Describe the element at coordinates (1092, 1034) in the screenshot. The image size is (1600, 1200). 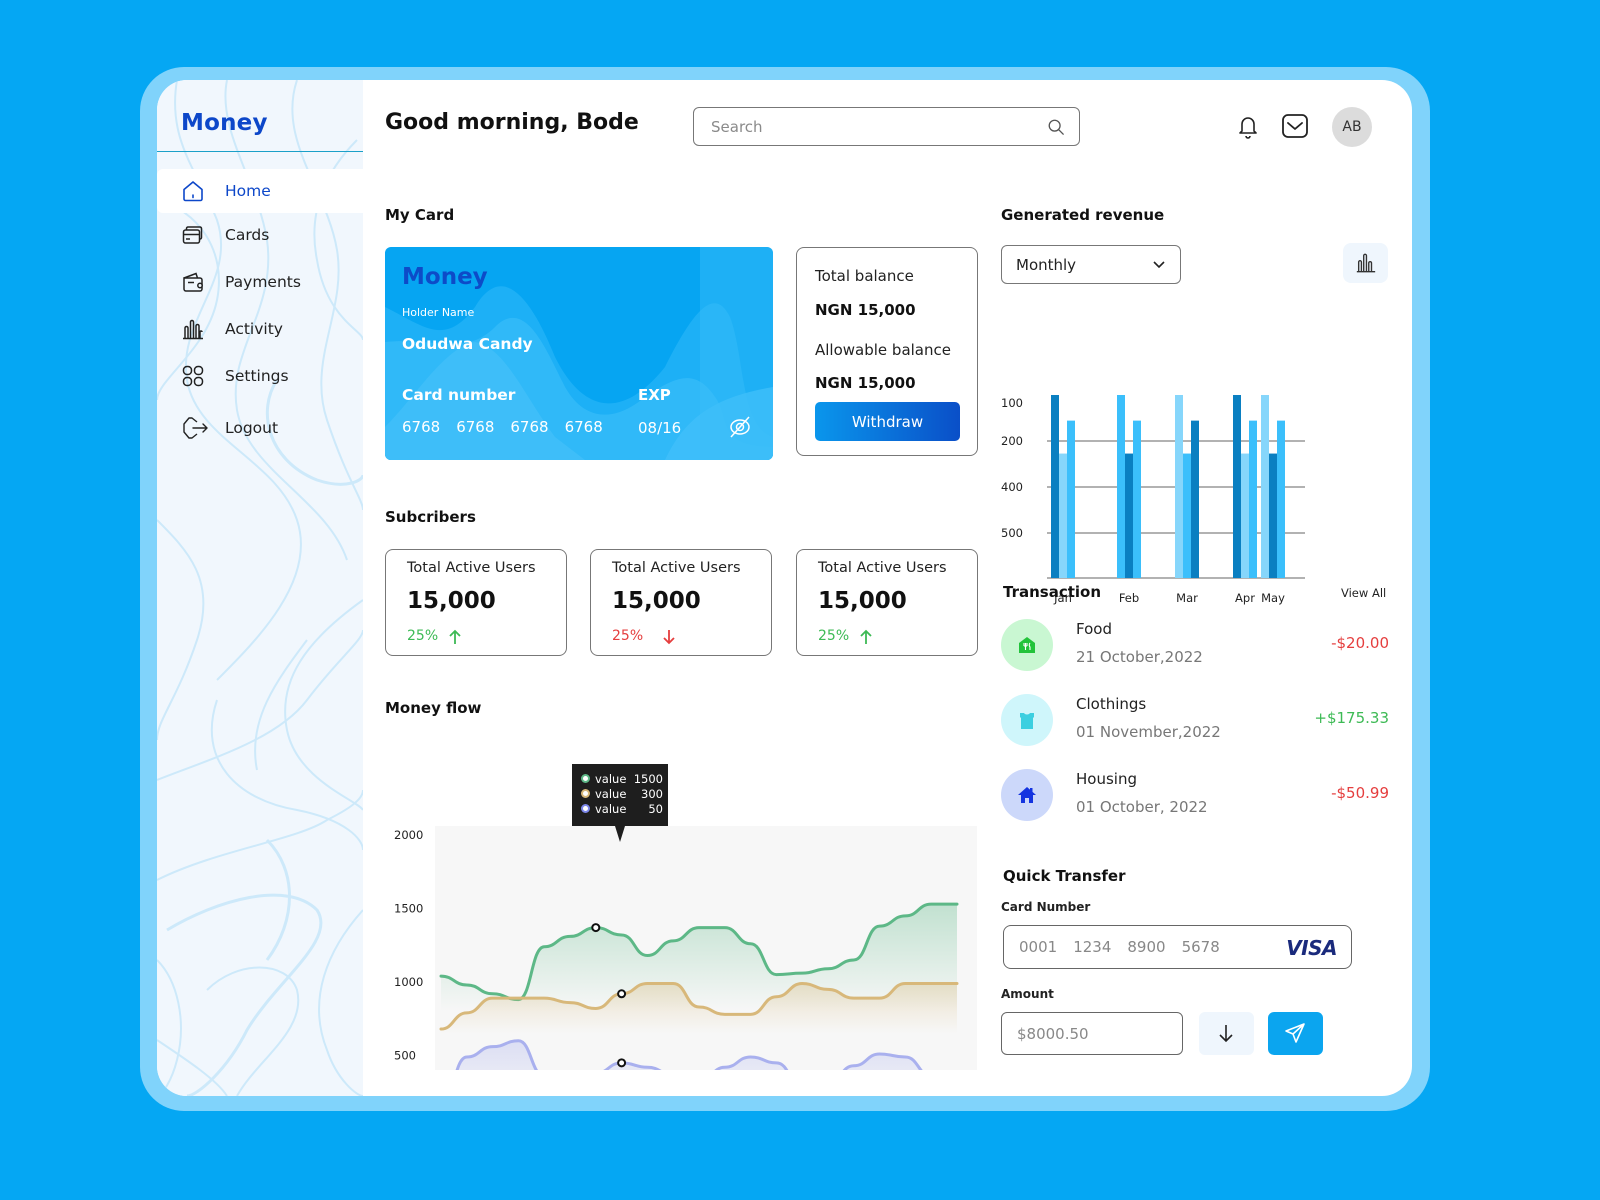
I see `amount-input` at that location.